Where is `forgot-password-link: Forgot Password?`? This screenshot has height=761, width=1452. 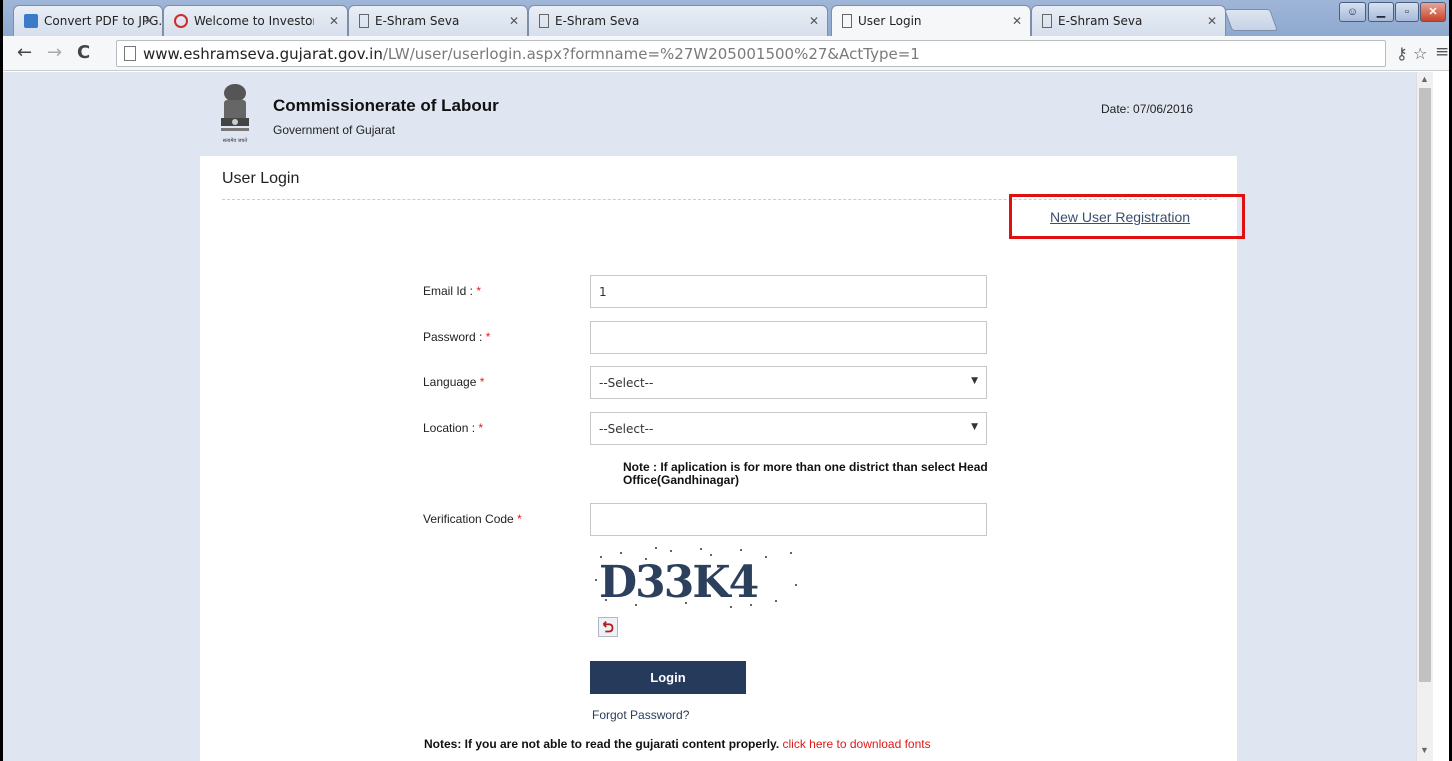 forgot-password-link: Forgot Password? is located at coordinates (640, 715).